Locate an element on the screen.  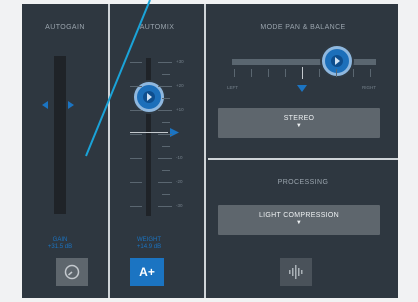
weight-scale-label: +20 is located at coordinates (180, 85).